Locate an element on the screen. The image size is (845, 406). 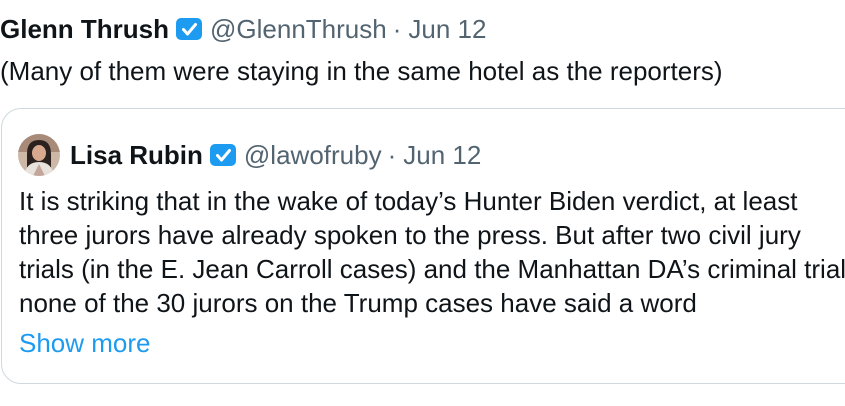
quoted-author-name: Lisa Rubin is located at coordinates (136, 155).